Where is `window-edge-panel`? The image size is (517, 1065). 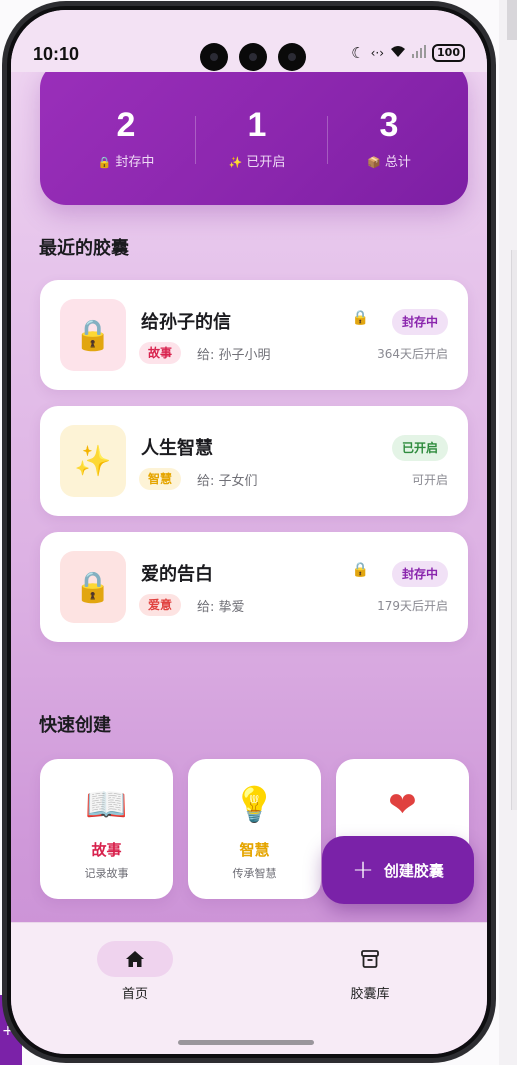 window-edge-panel is located at coordinates (514, 530).